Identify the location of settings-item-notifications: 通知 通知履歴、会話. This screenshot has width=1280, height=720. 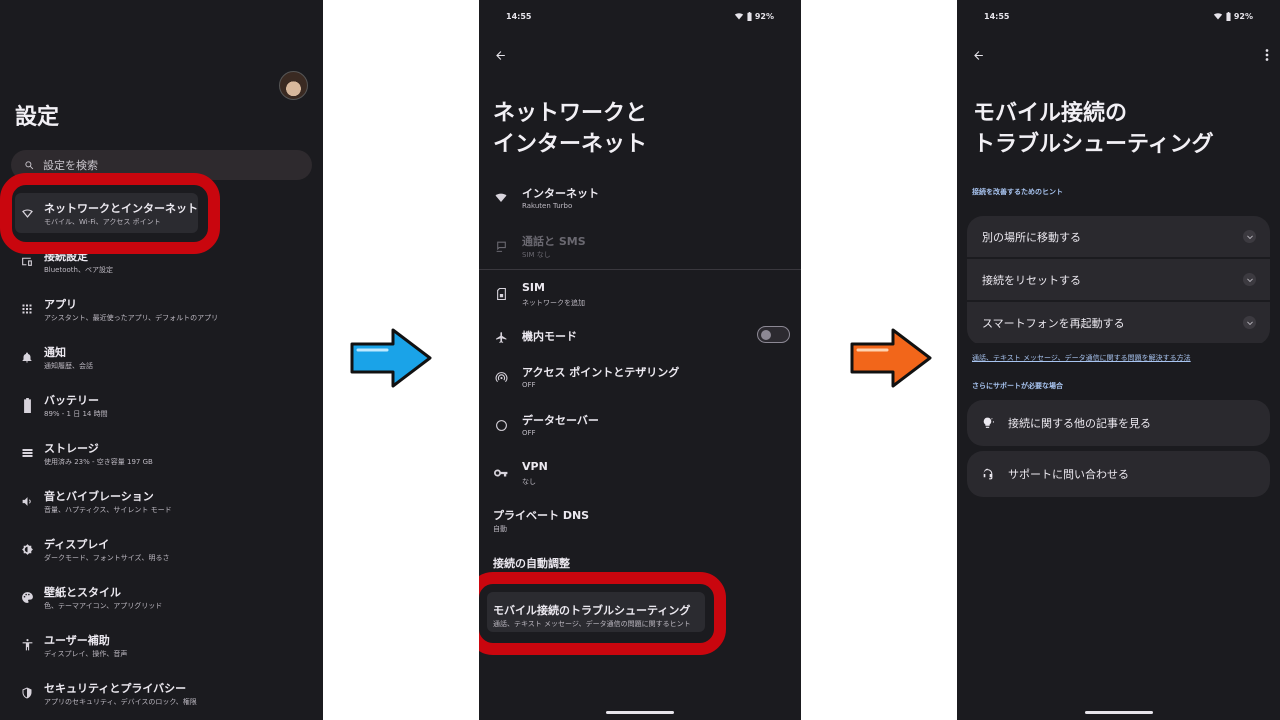
(161, 359).